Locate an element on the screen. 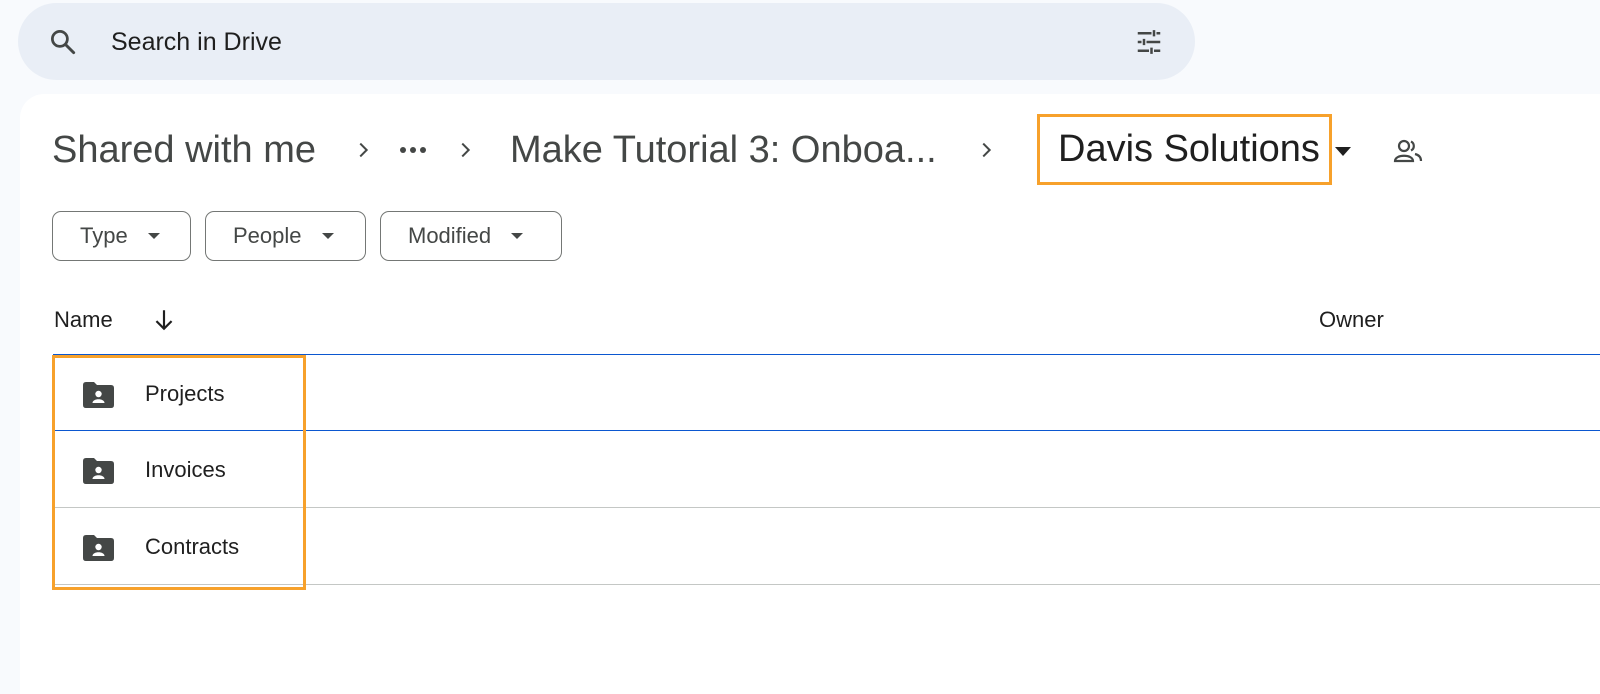 The image size is (1600, 694). table-row: Projects is located at coordinates (826, 392).